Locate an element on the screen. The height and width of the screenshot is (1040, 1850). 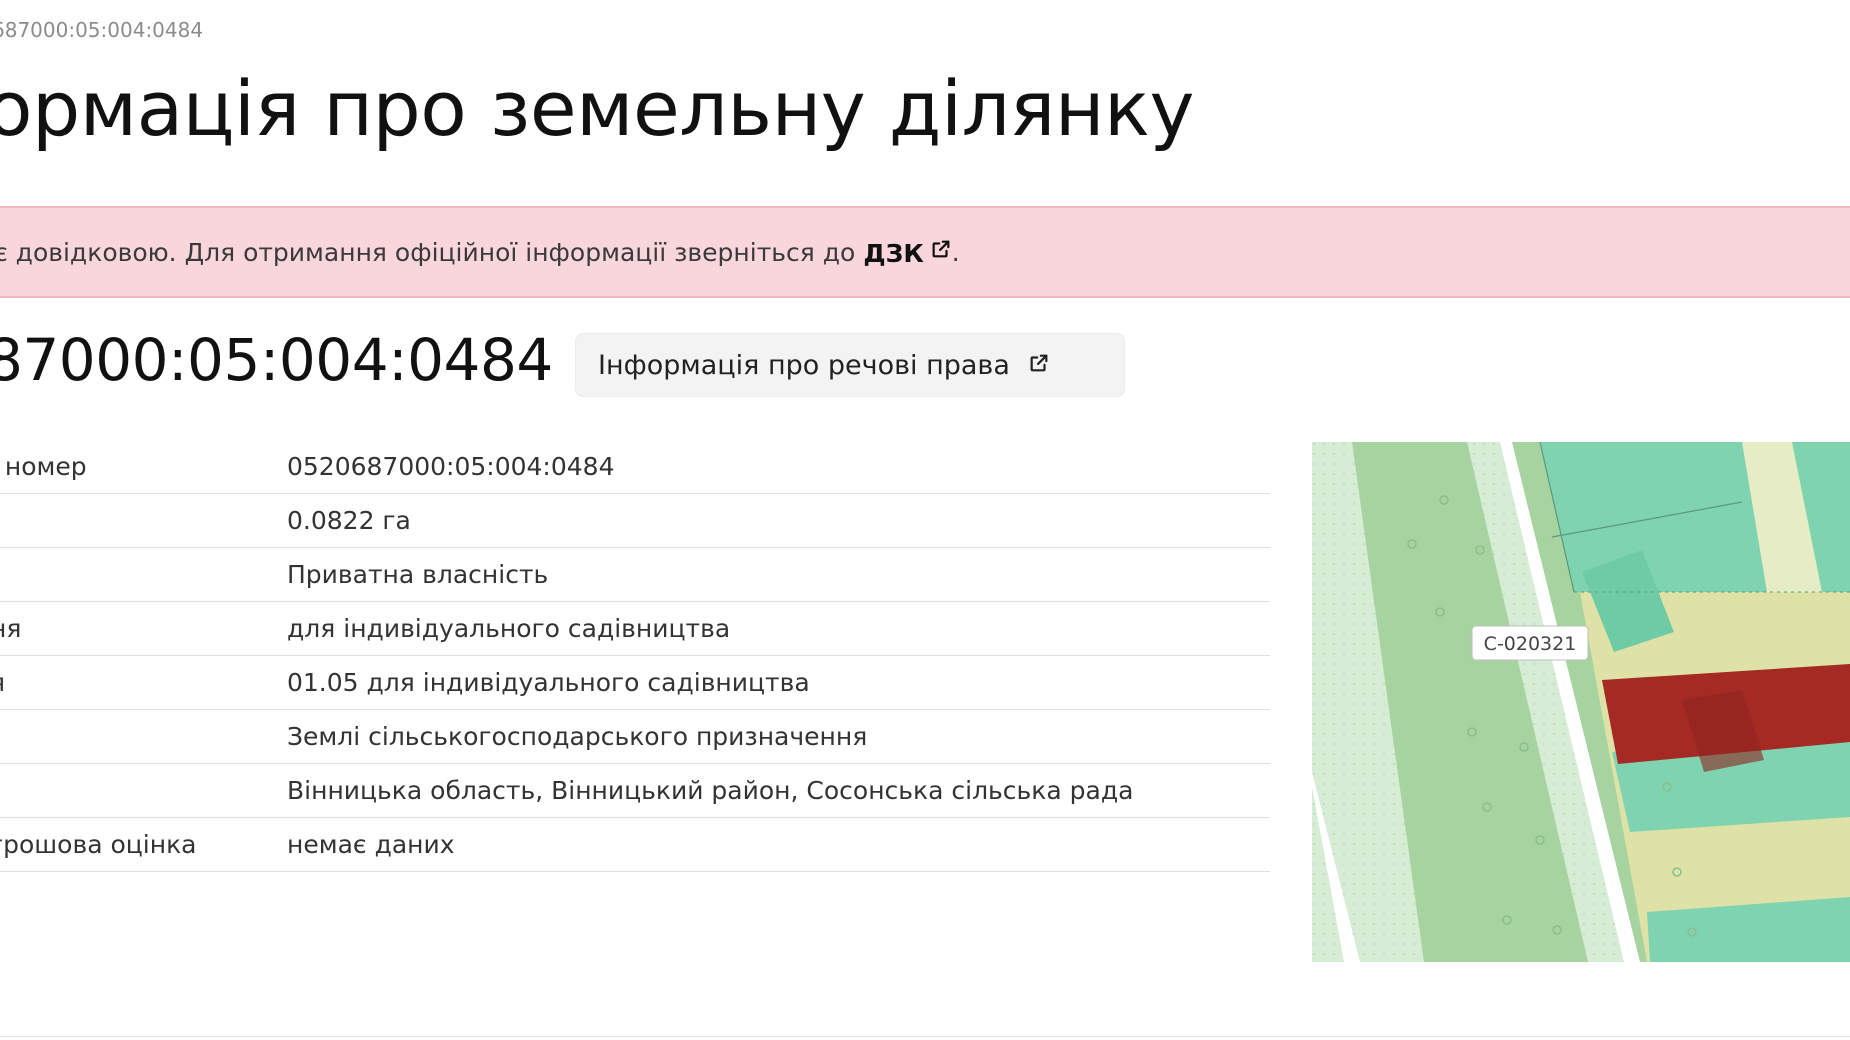
road-label-badge: С-020321 is located at coordinates (1530, 643).